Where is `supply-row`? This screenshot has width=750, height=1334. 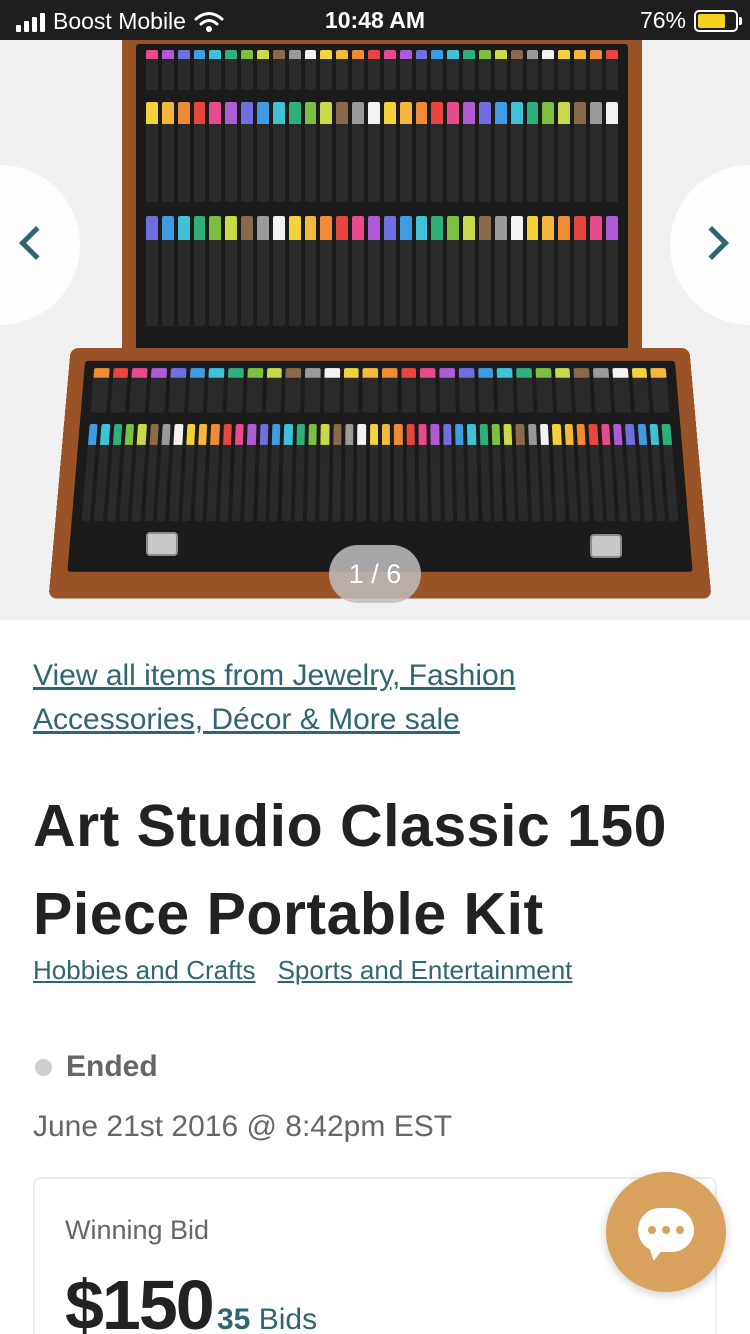
supply-row is located at coordinates (379, 472).